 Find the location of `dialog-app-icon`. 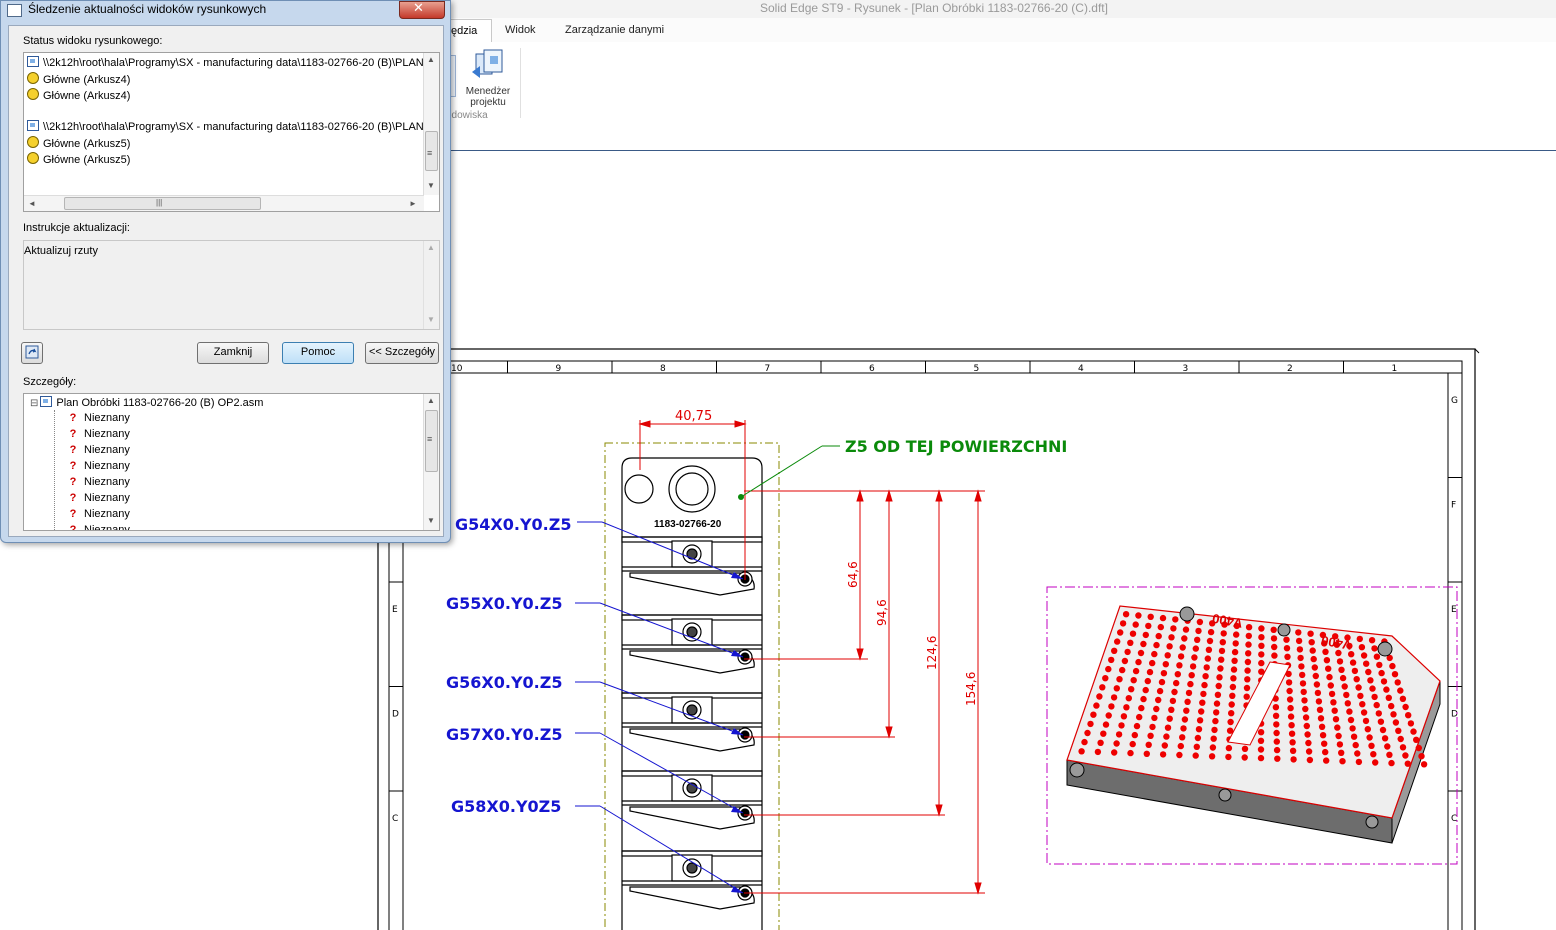

dialog-app-icon is located at coordinates (14, 10).